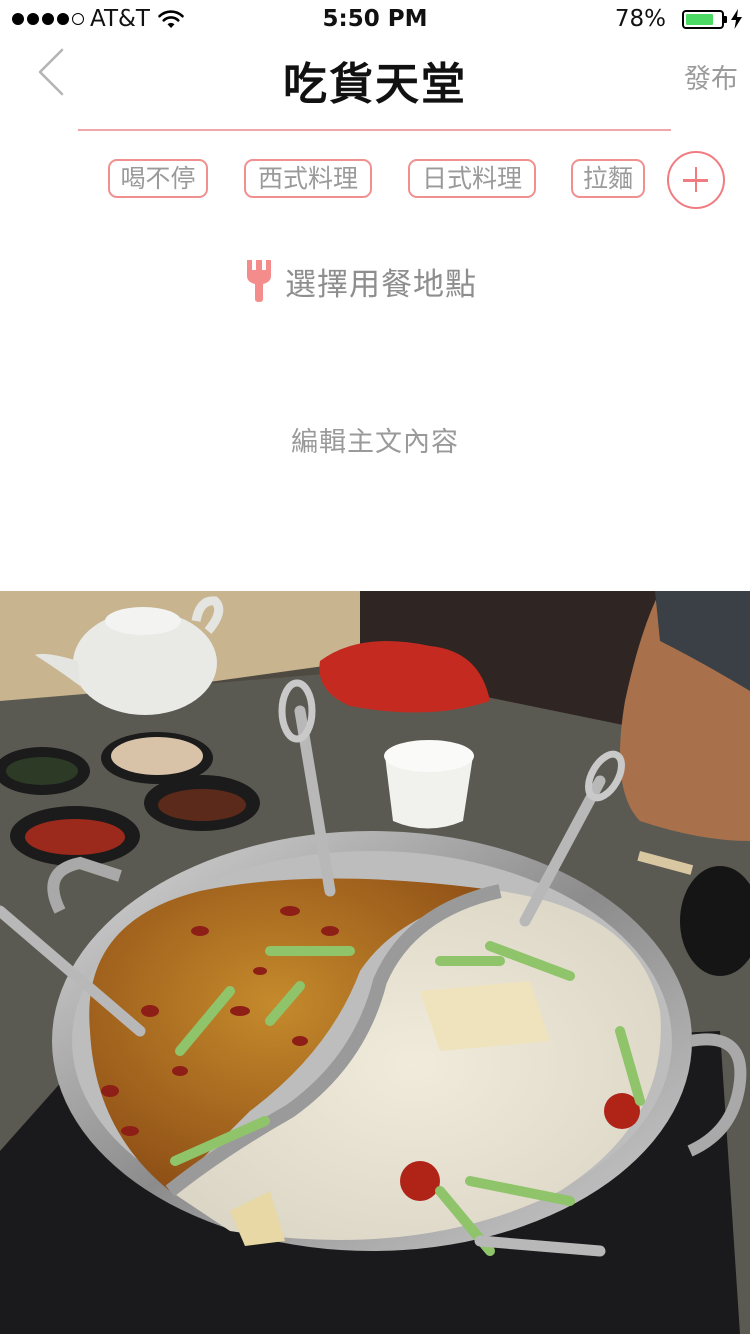 This screenshot has width=750, height=1334. What do you see at coordinates (608, 178) in the screenshot?
I see `tag-ramen: 拉麵` at bounding box center [608, 178].